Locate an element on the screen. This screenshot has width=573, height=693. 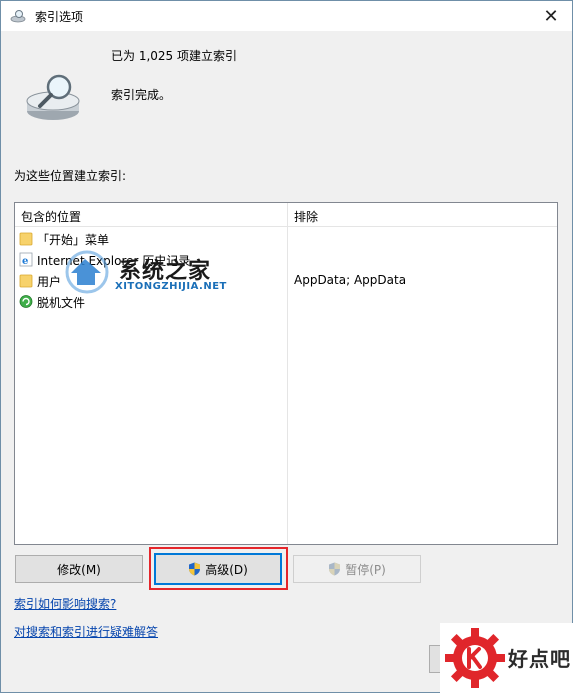
close-icon: ✕ is located at coordinates (551, 16).